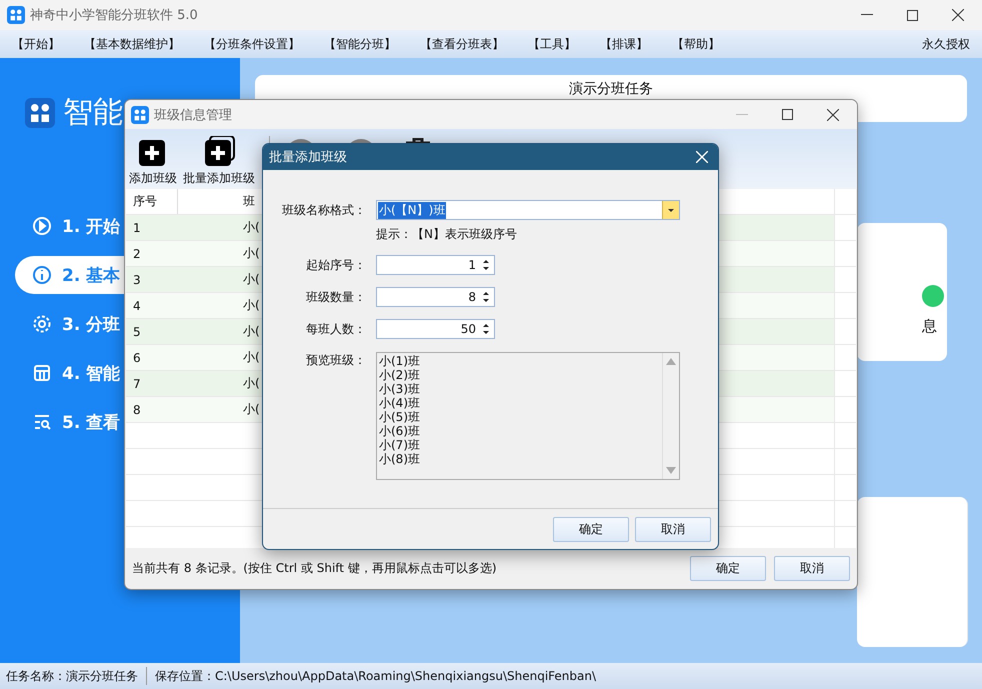 Image resolution: width=982 pixels, height=689 pixels. I want to click on preview-item: 小(8)班, so click(400, 459).